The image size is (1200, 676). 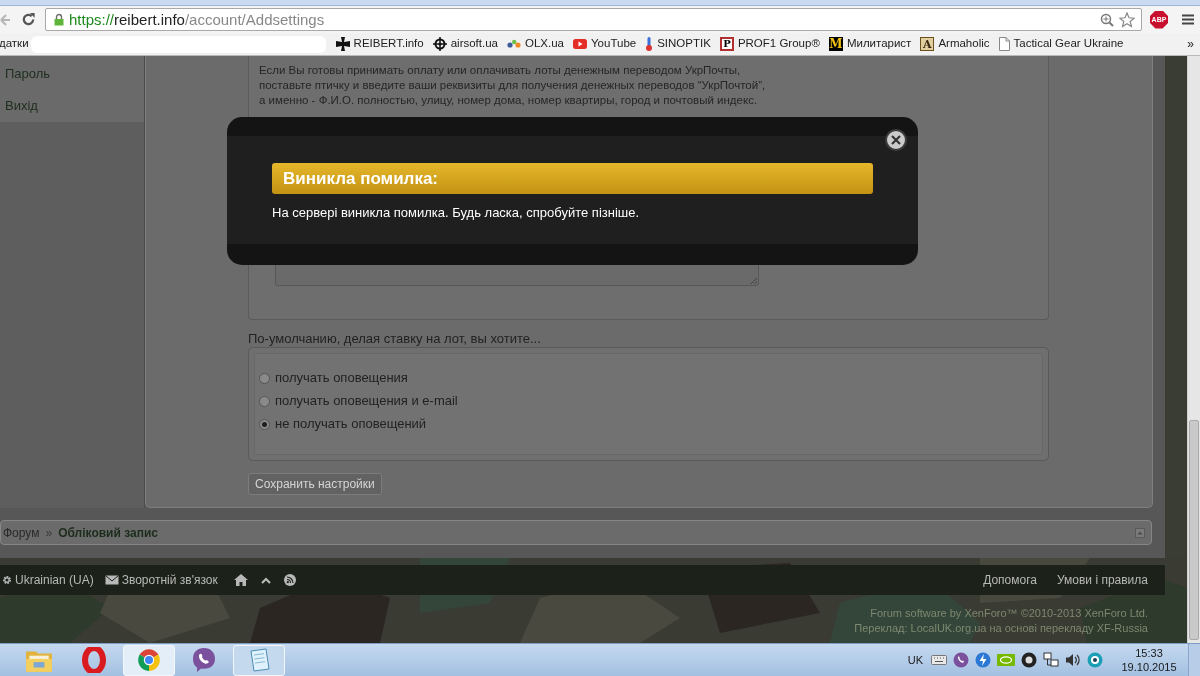 I want to click on save-button: Сохранить настройки, so click(x=315, y=484).